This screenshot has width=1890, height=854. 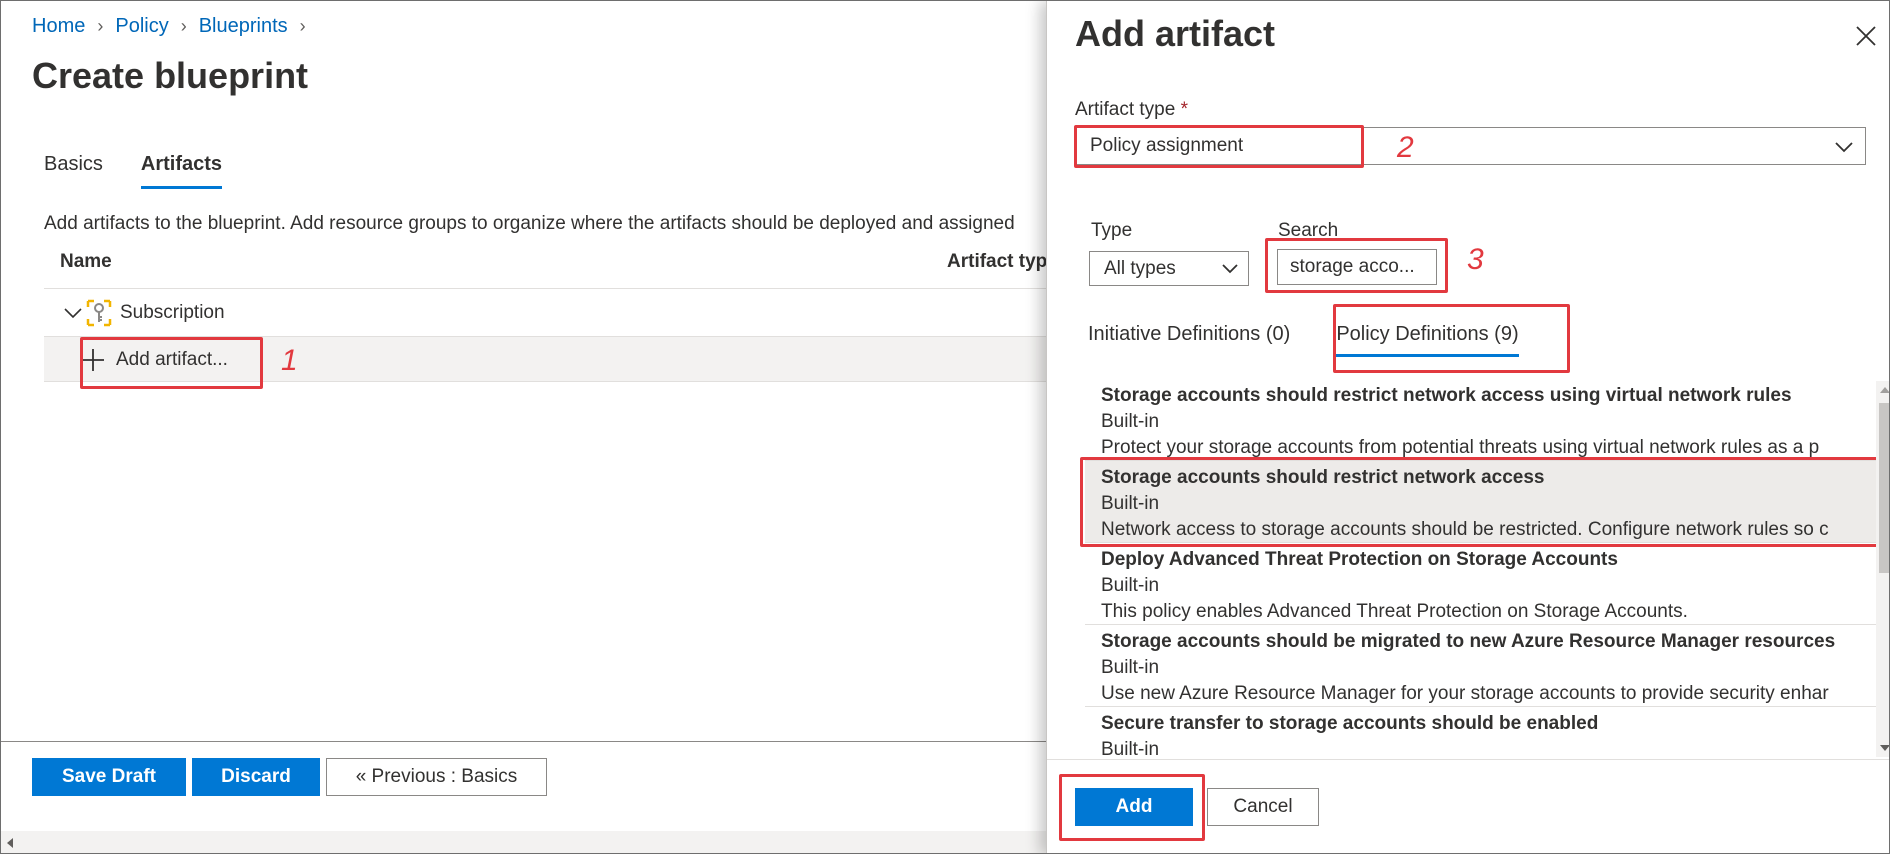 I want to click on breadcrumb: Home › Policy › Blueprints ›, so click(x=175, y=26).